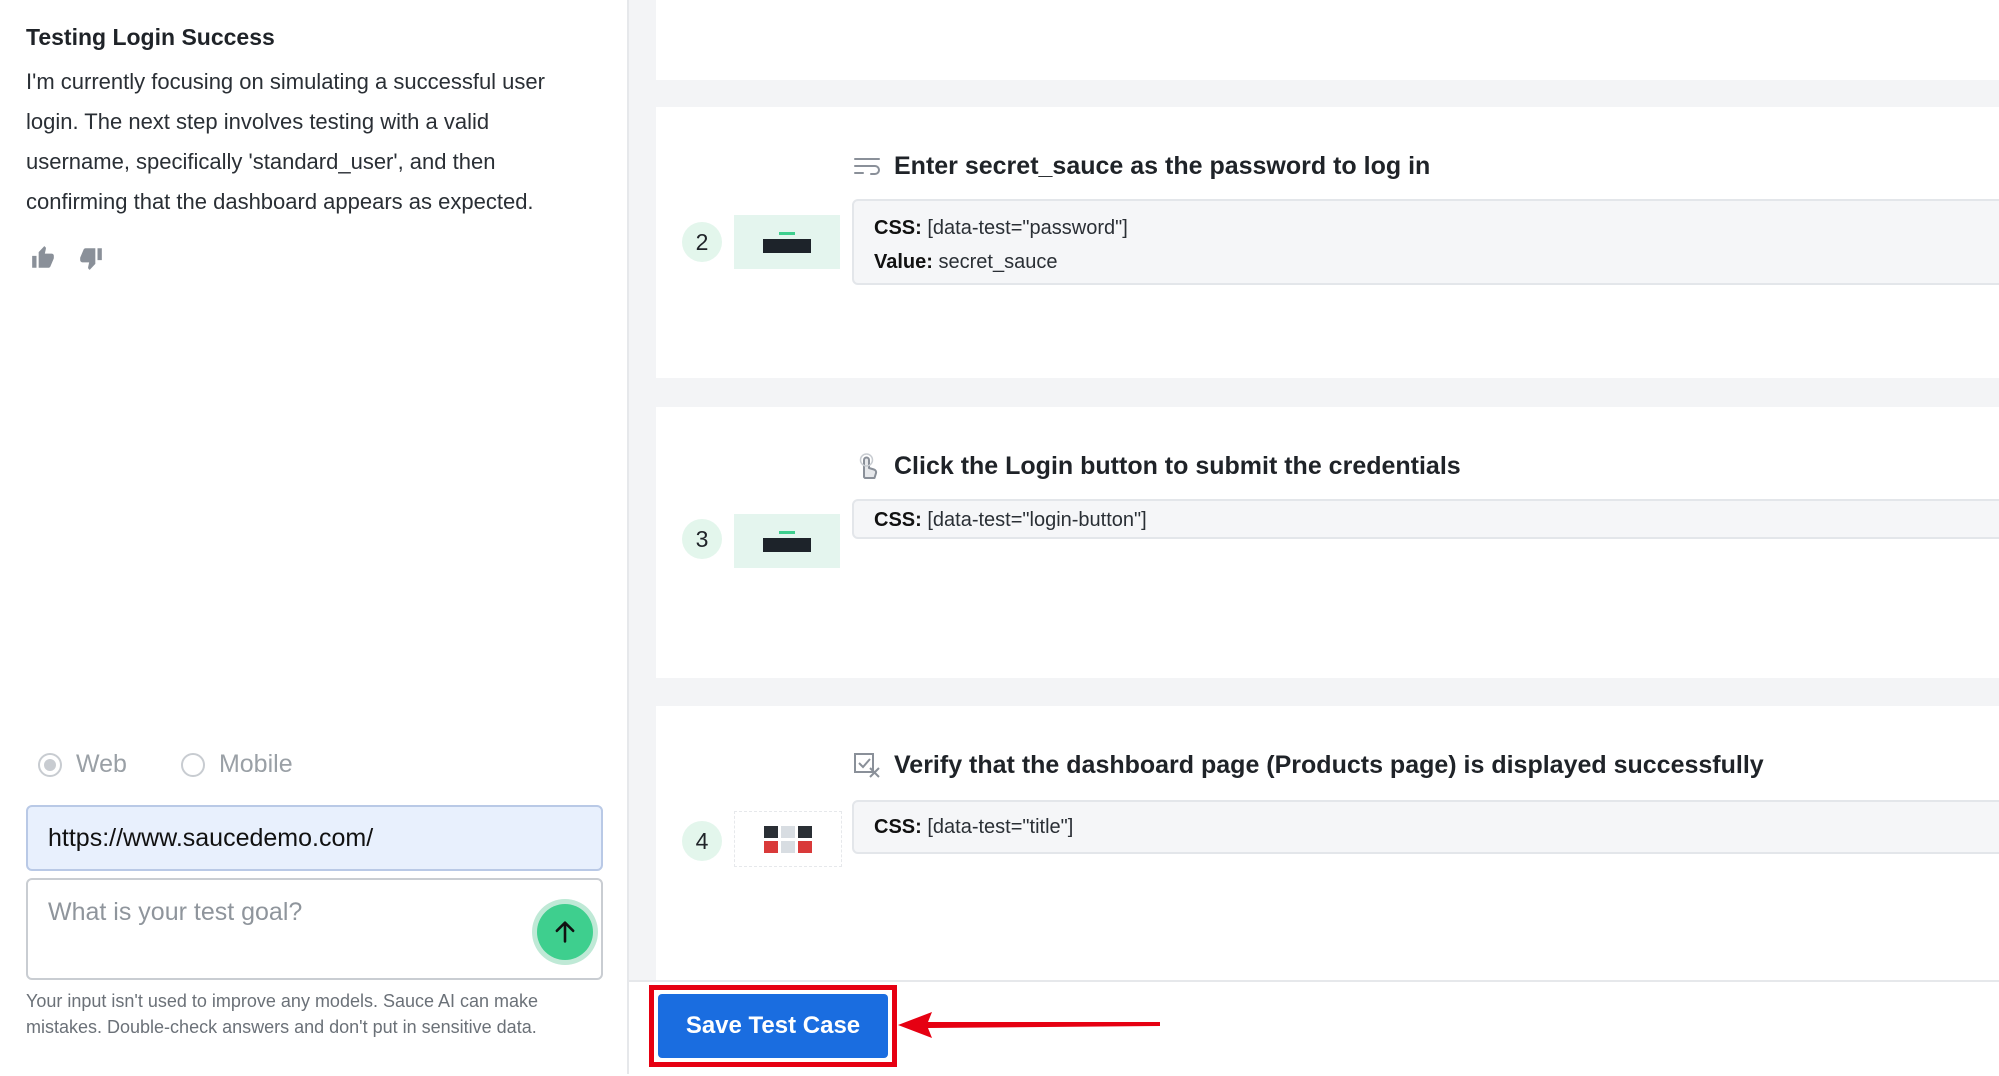 The width and height of the screenshot is (1999, 1076). I want to click on step-number: 3, so click(702, 539).